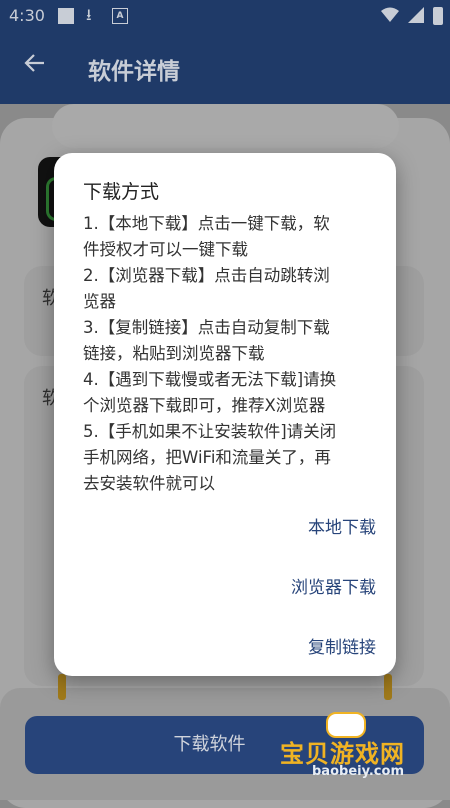 The width and height of the screenshot is (450, 808). I want to click on dialog-line: 3.【复制链接】点击自动复制下载, so click(206, 327).